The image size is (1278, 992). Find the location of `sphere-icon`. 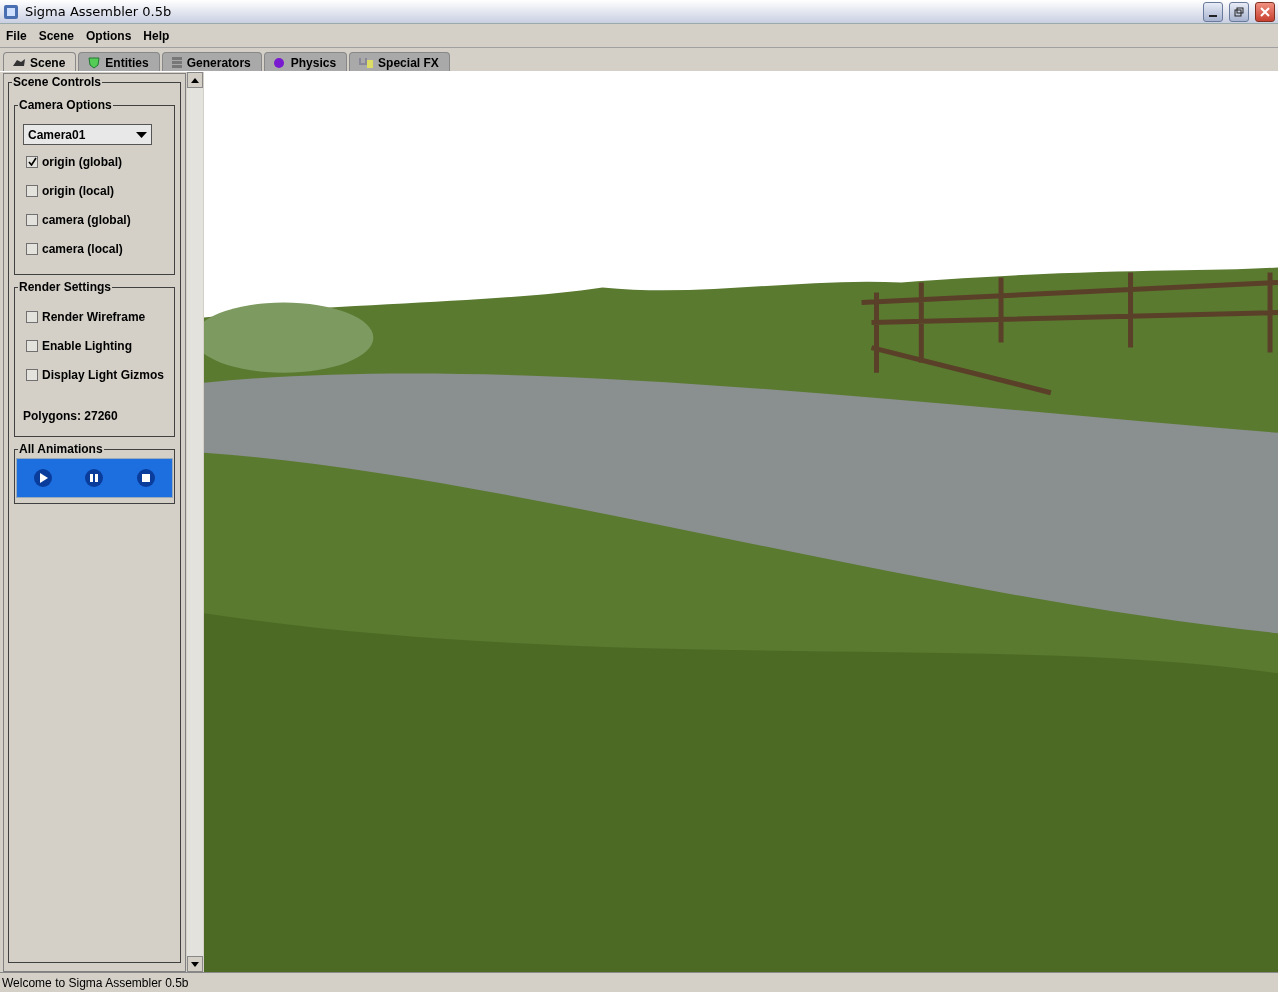

sphere-icon is located at coordinates (279, 62).